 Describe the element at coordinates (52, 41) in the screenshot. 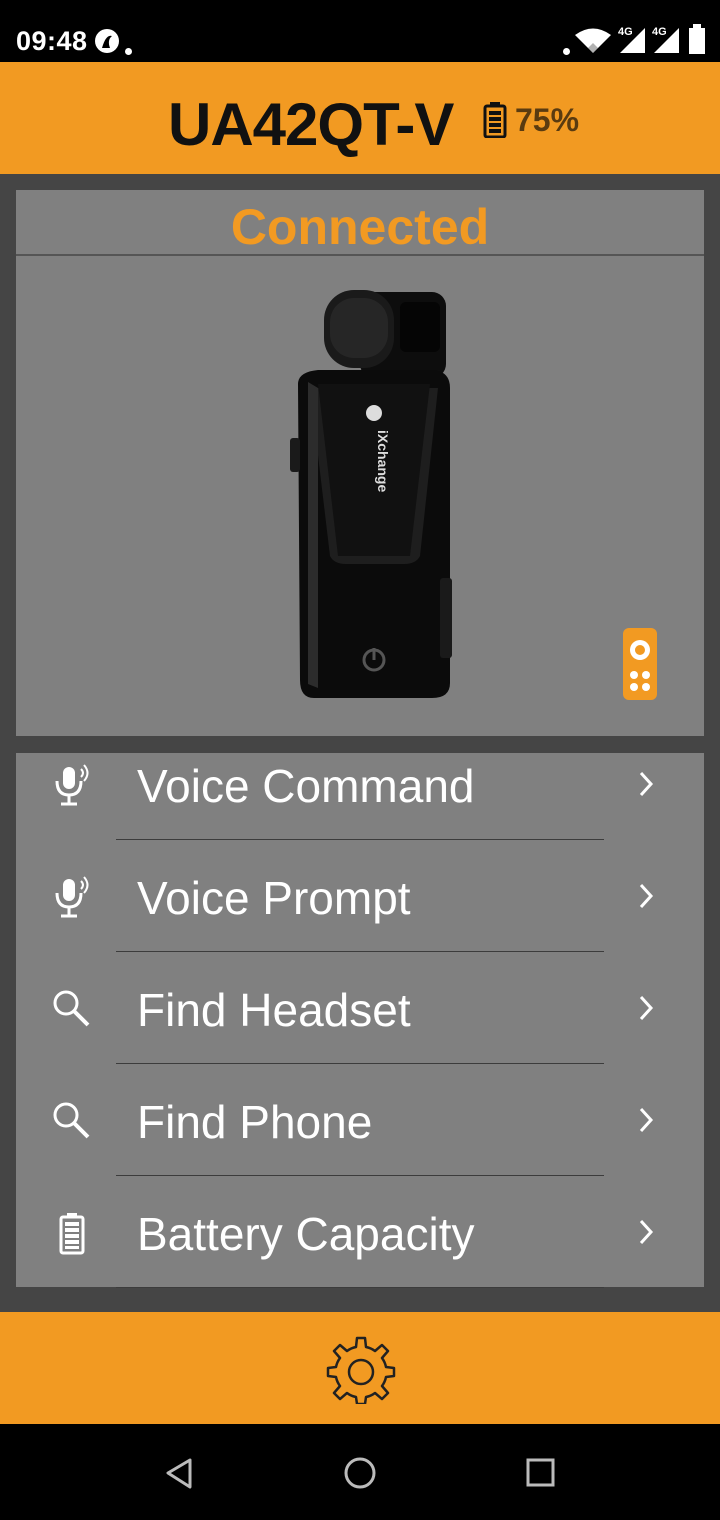

I see `status-time: 09:48` at that location.